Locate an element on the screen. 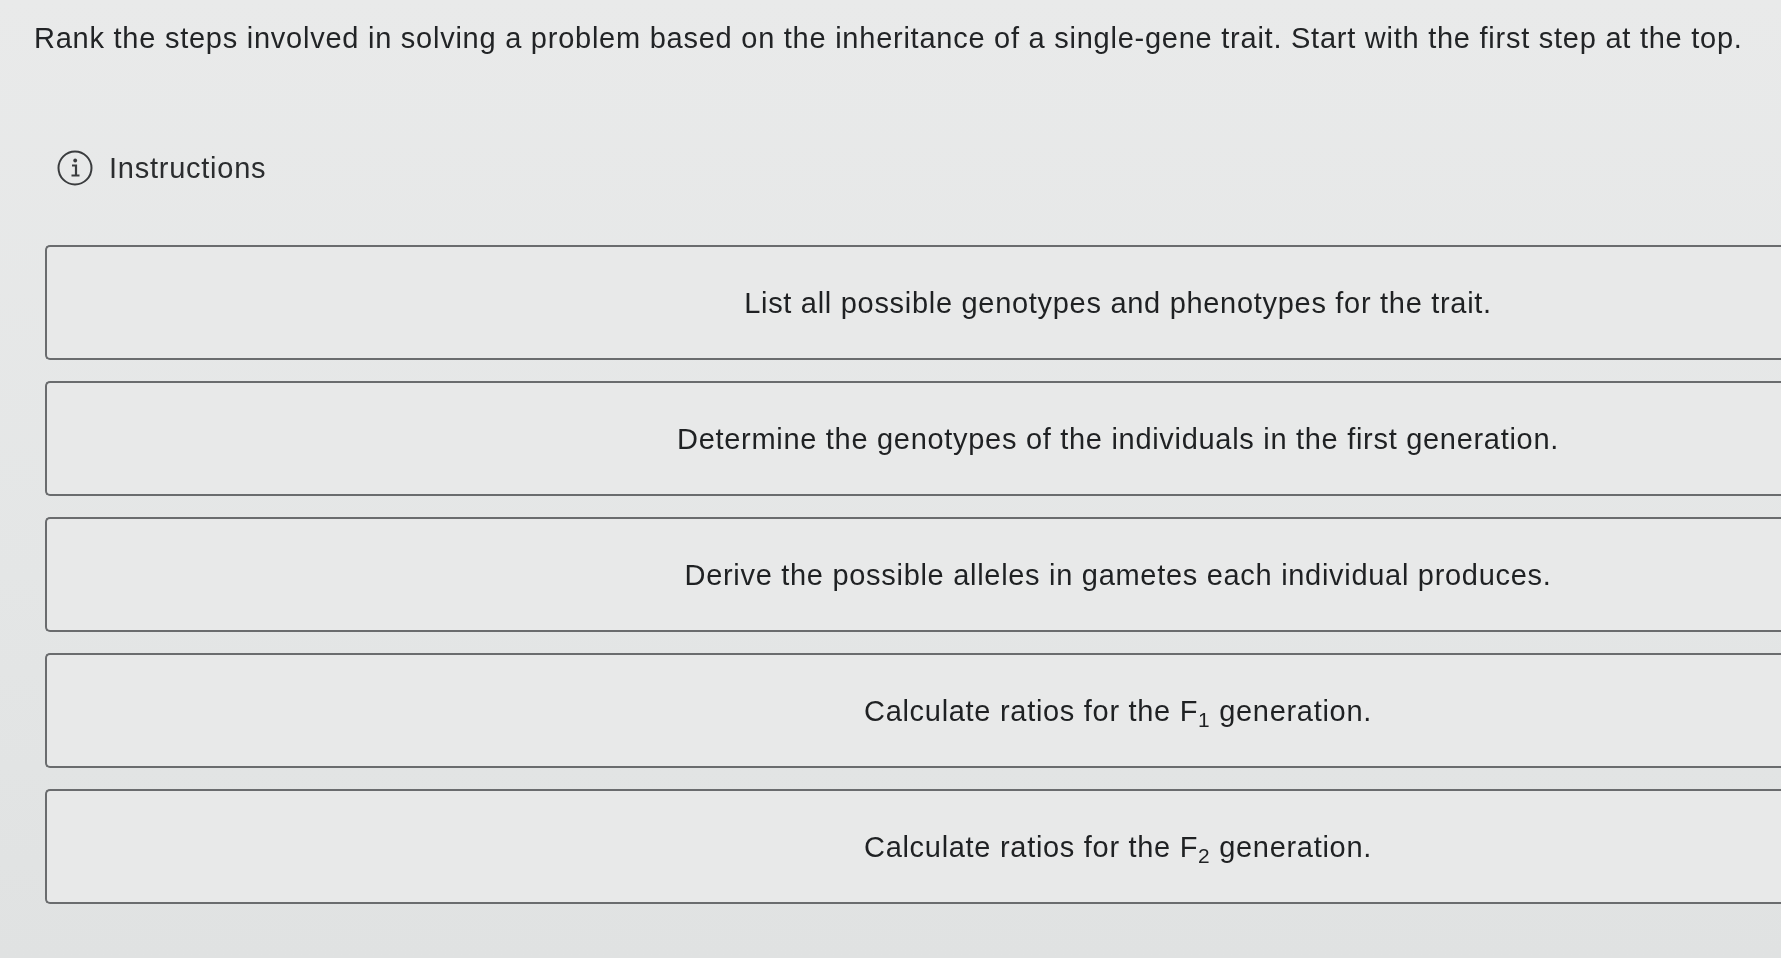 The width and height of the screenshot is (1781, 958). rank-item: Derive the possible alleles in gametes each individual produces. is located at coordinates (913, 574).